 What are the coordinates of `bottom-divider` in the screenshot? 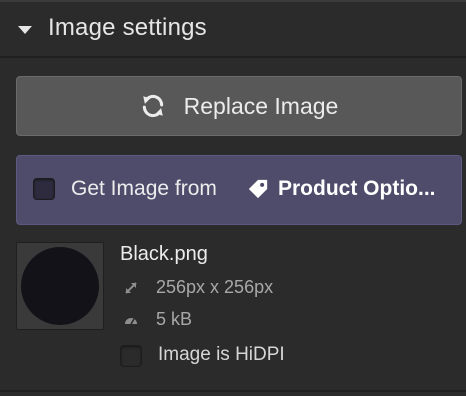 It's located at (233, 391).